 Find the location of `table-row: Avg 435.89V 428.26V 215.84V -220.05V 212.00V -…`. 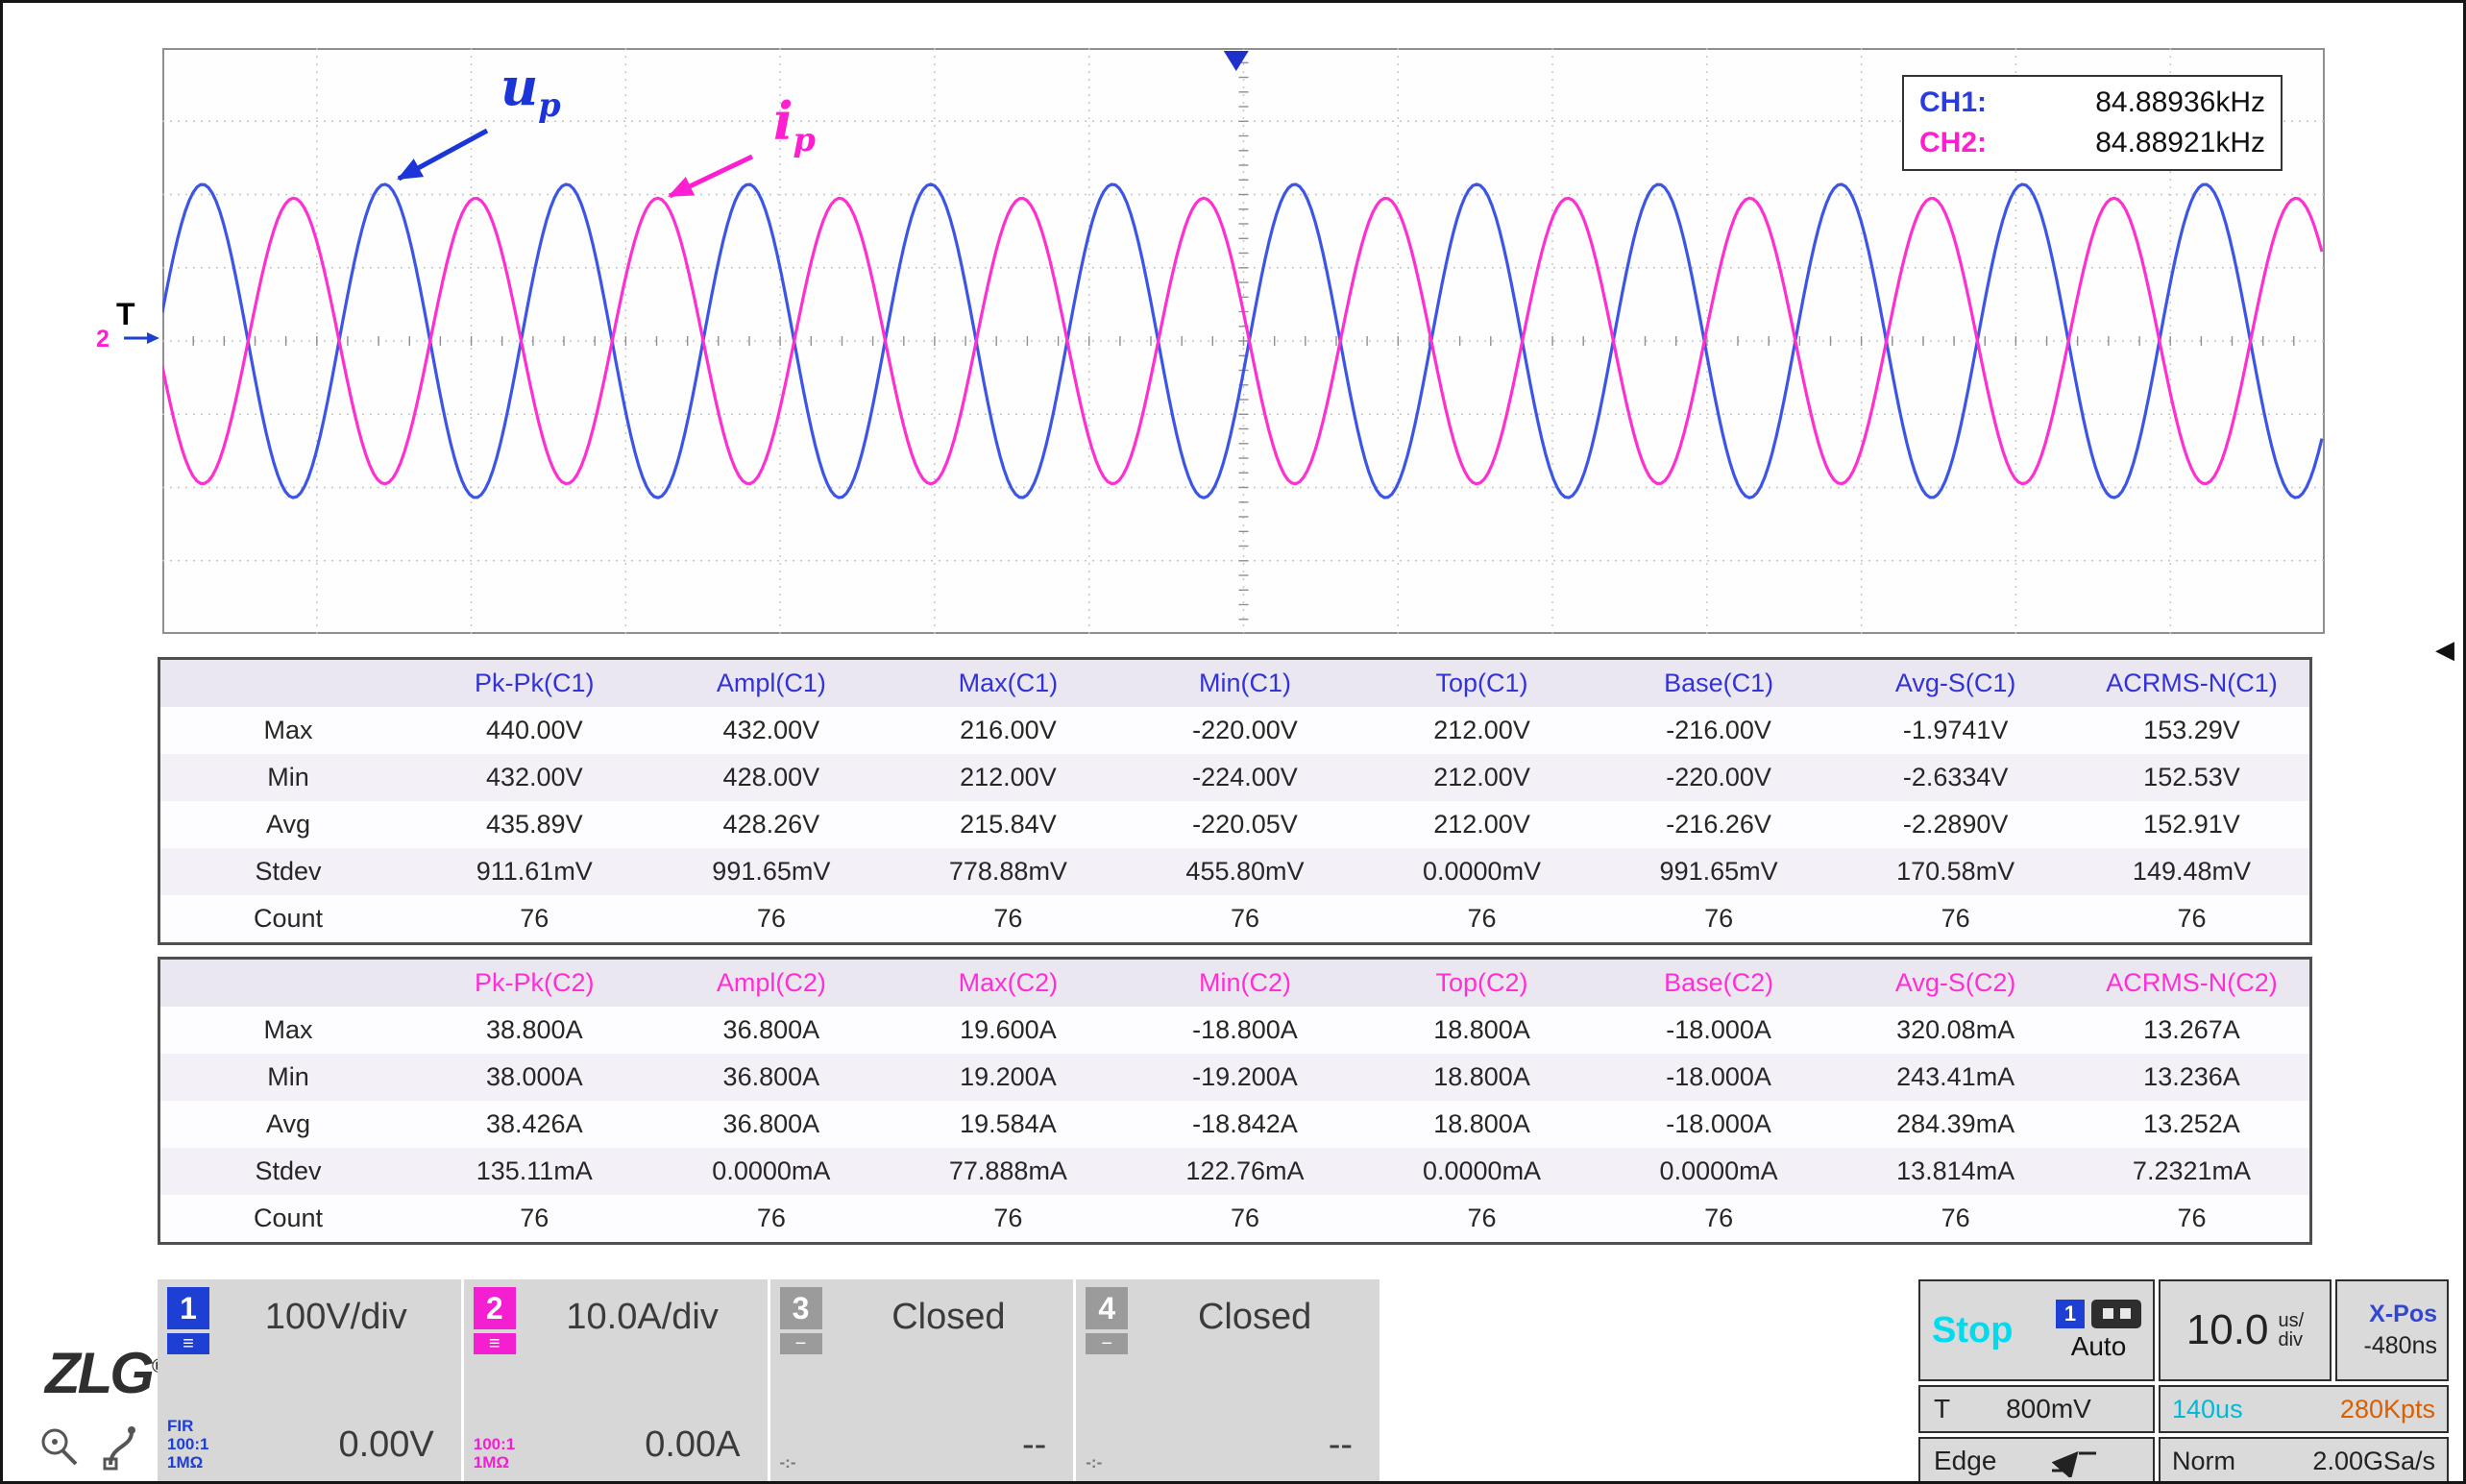

table-row: Avg 435.89V 428.26V 215.84V -220.05V 212.00V -… is located at coordinates (1235, 824).